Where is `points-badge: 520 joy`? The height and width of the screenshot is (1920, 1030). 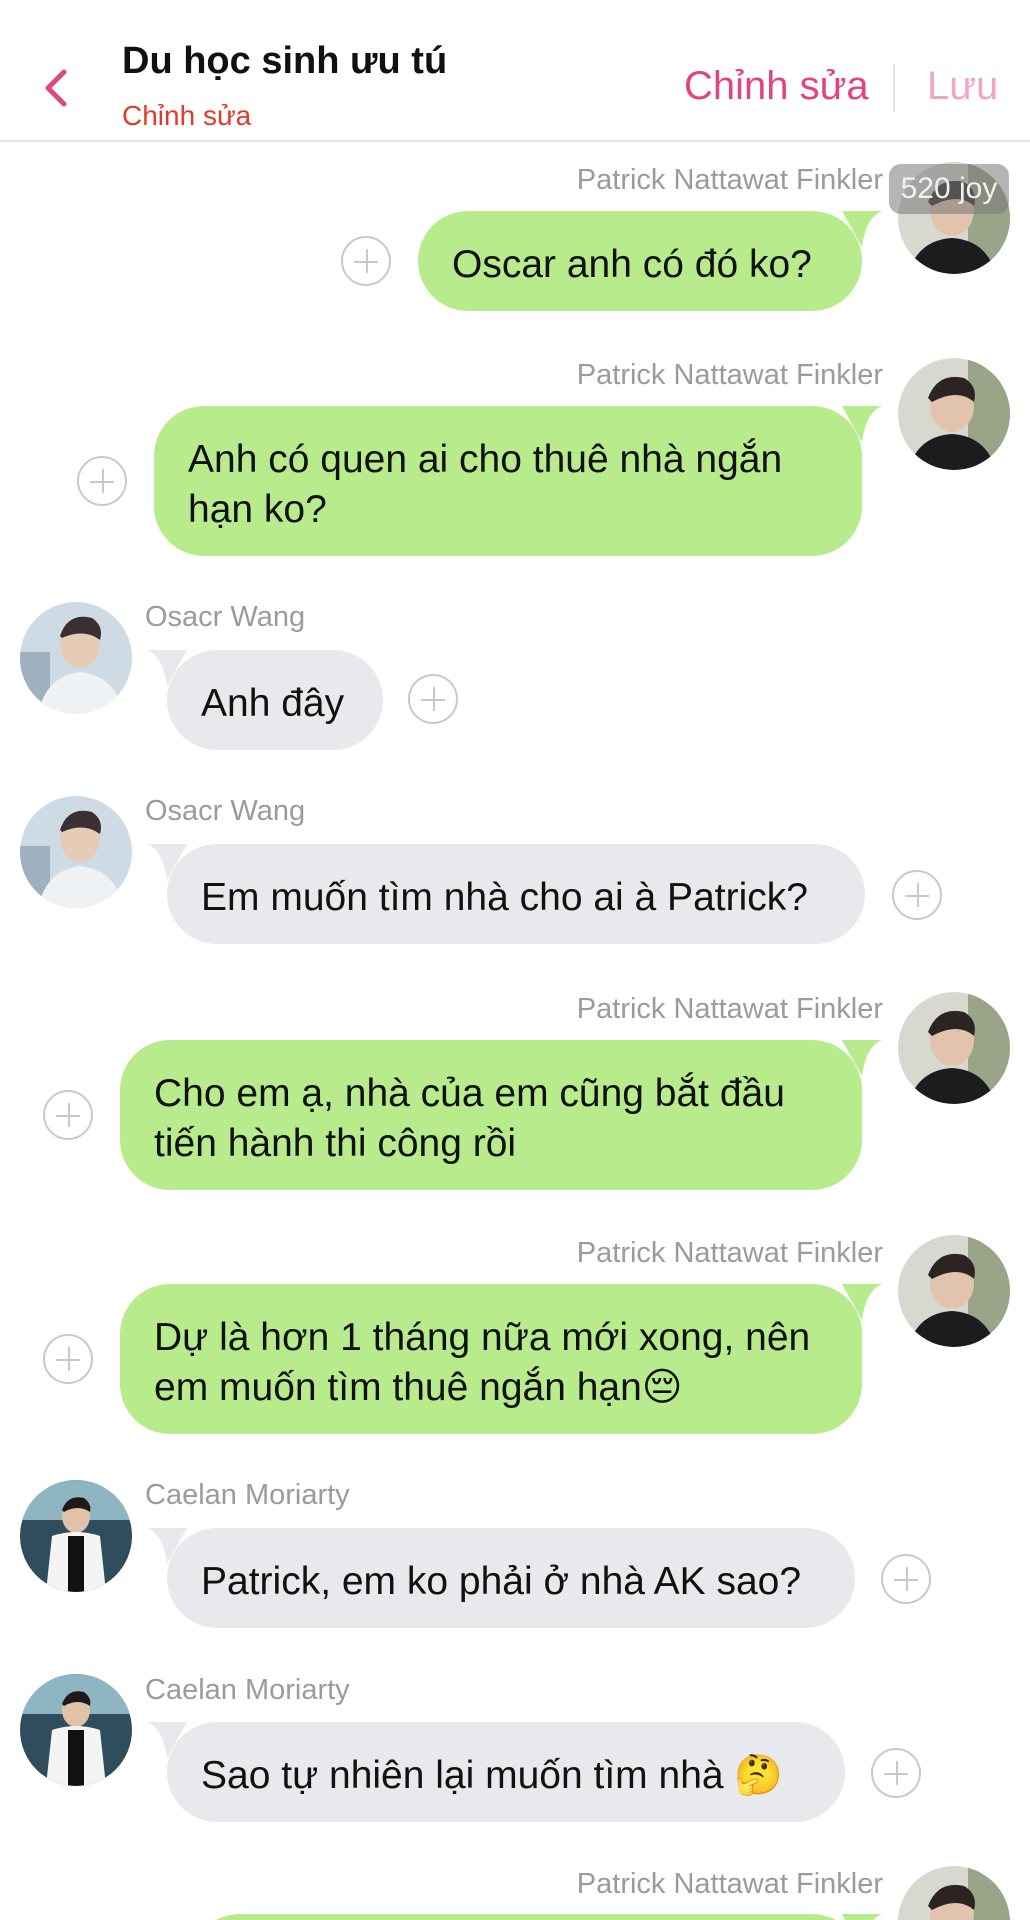
points-badge: 520 joy is located at coordinates (949, 189).